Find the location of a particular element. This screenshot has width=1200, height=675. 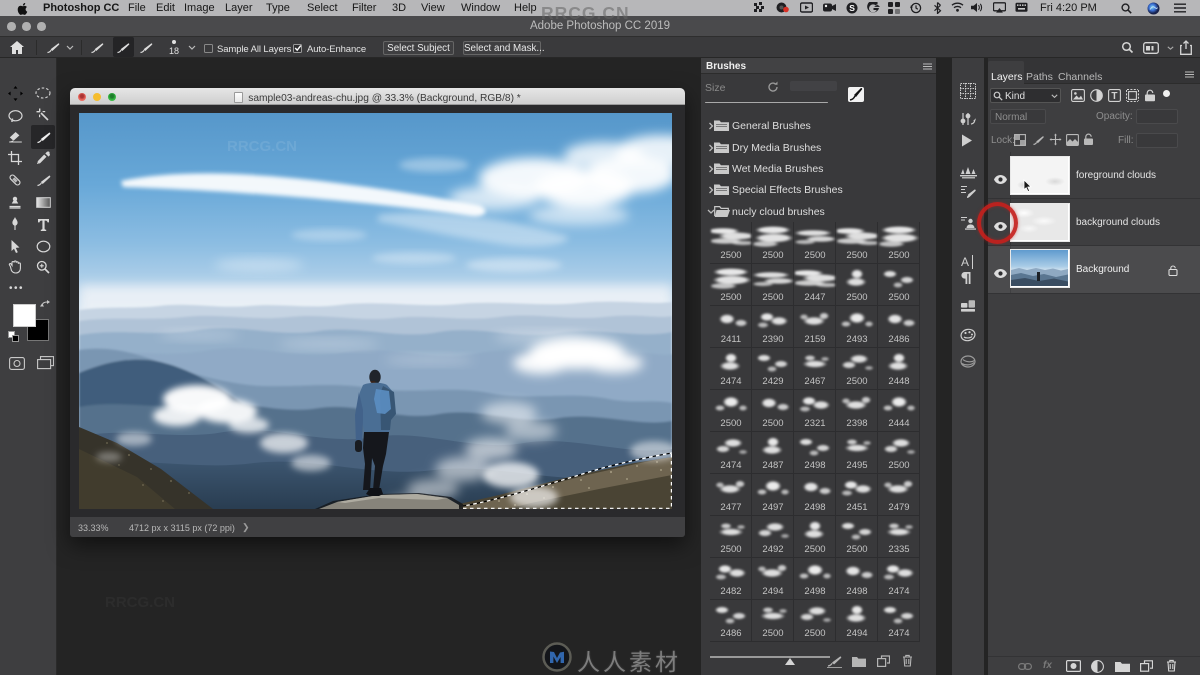

svg-text: S is located at coordinates (852, 8).